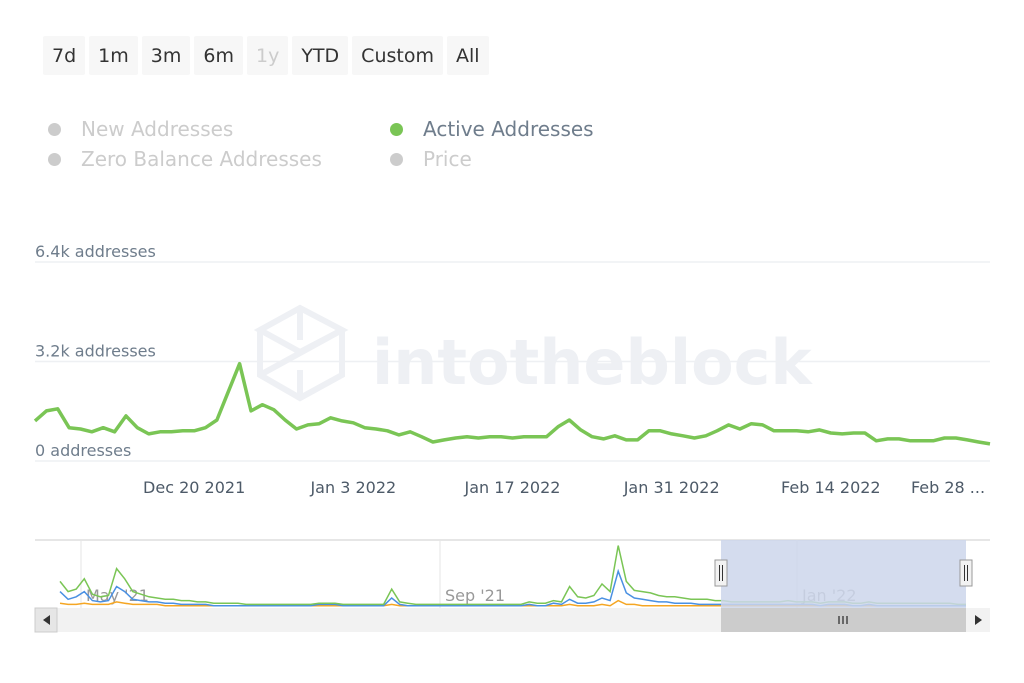 This screenshot has width=1024, height=683. What do you see at coordinates (592, 362) in the screenshot?
I see `watermark-text: intotheblock` at bounding box center [592, 362].